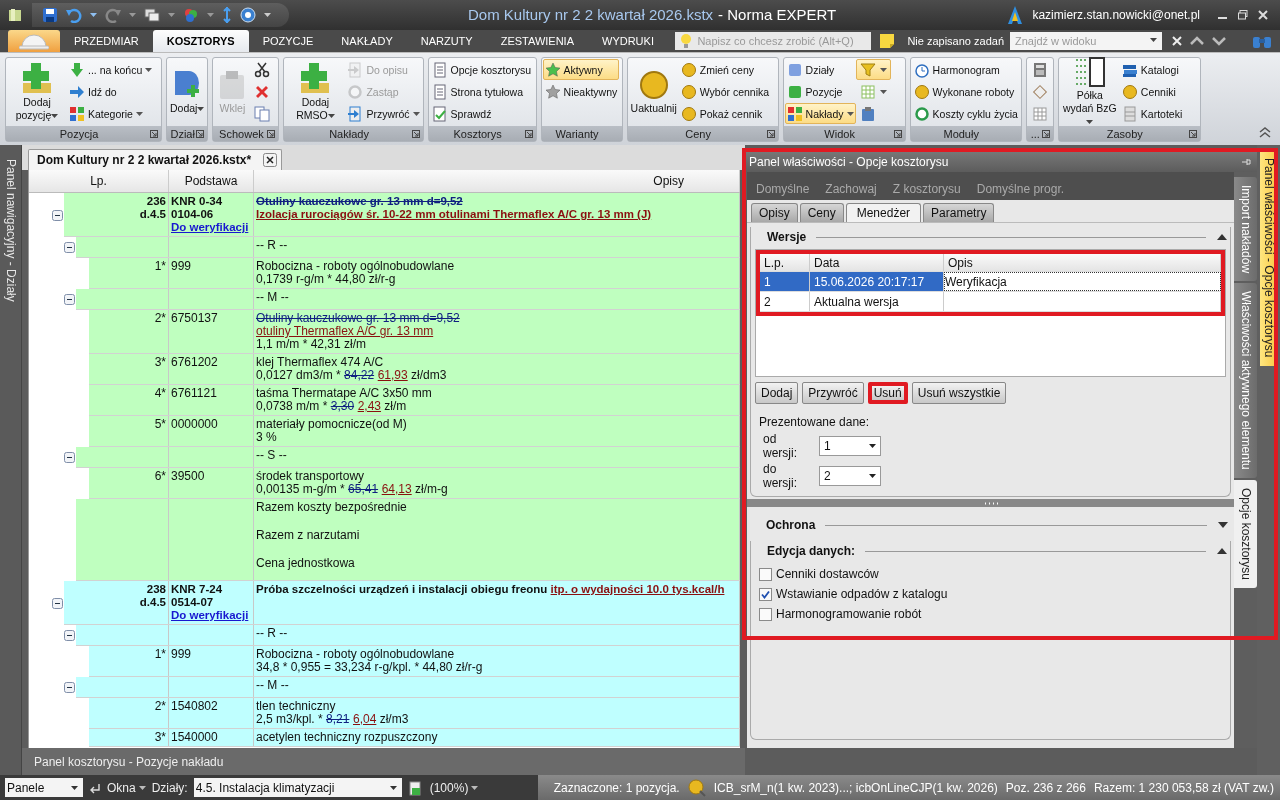 Image resolution: width=1280 pixels, height=800 pixels. Describe the element at coordinates (414, 431) in the screenshot. I see `resource-row: 5* 0000000 materiały pomocnicze(od M) 3 %` at that location.